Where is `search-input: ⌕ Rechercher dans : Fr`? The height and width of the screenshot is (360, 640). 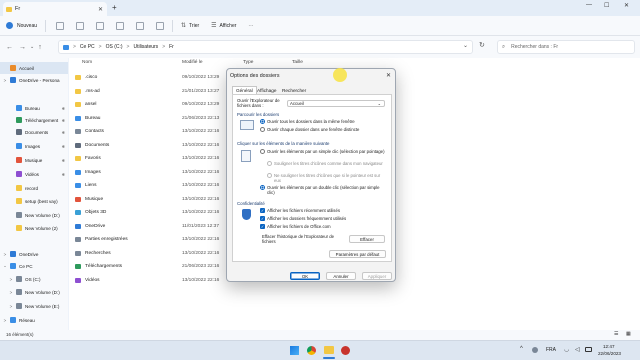
search-input: ⌕ Rechercher dans : Fr is located at coordinates (566, 47).